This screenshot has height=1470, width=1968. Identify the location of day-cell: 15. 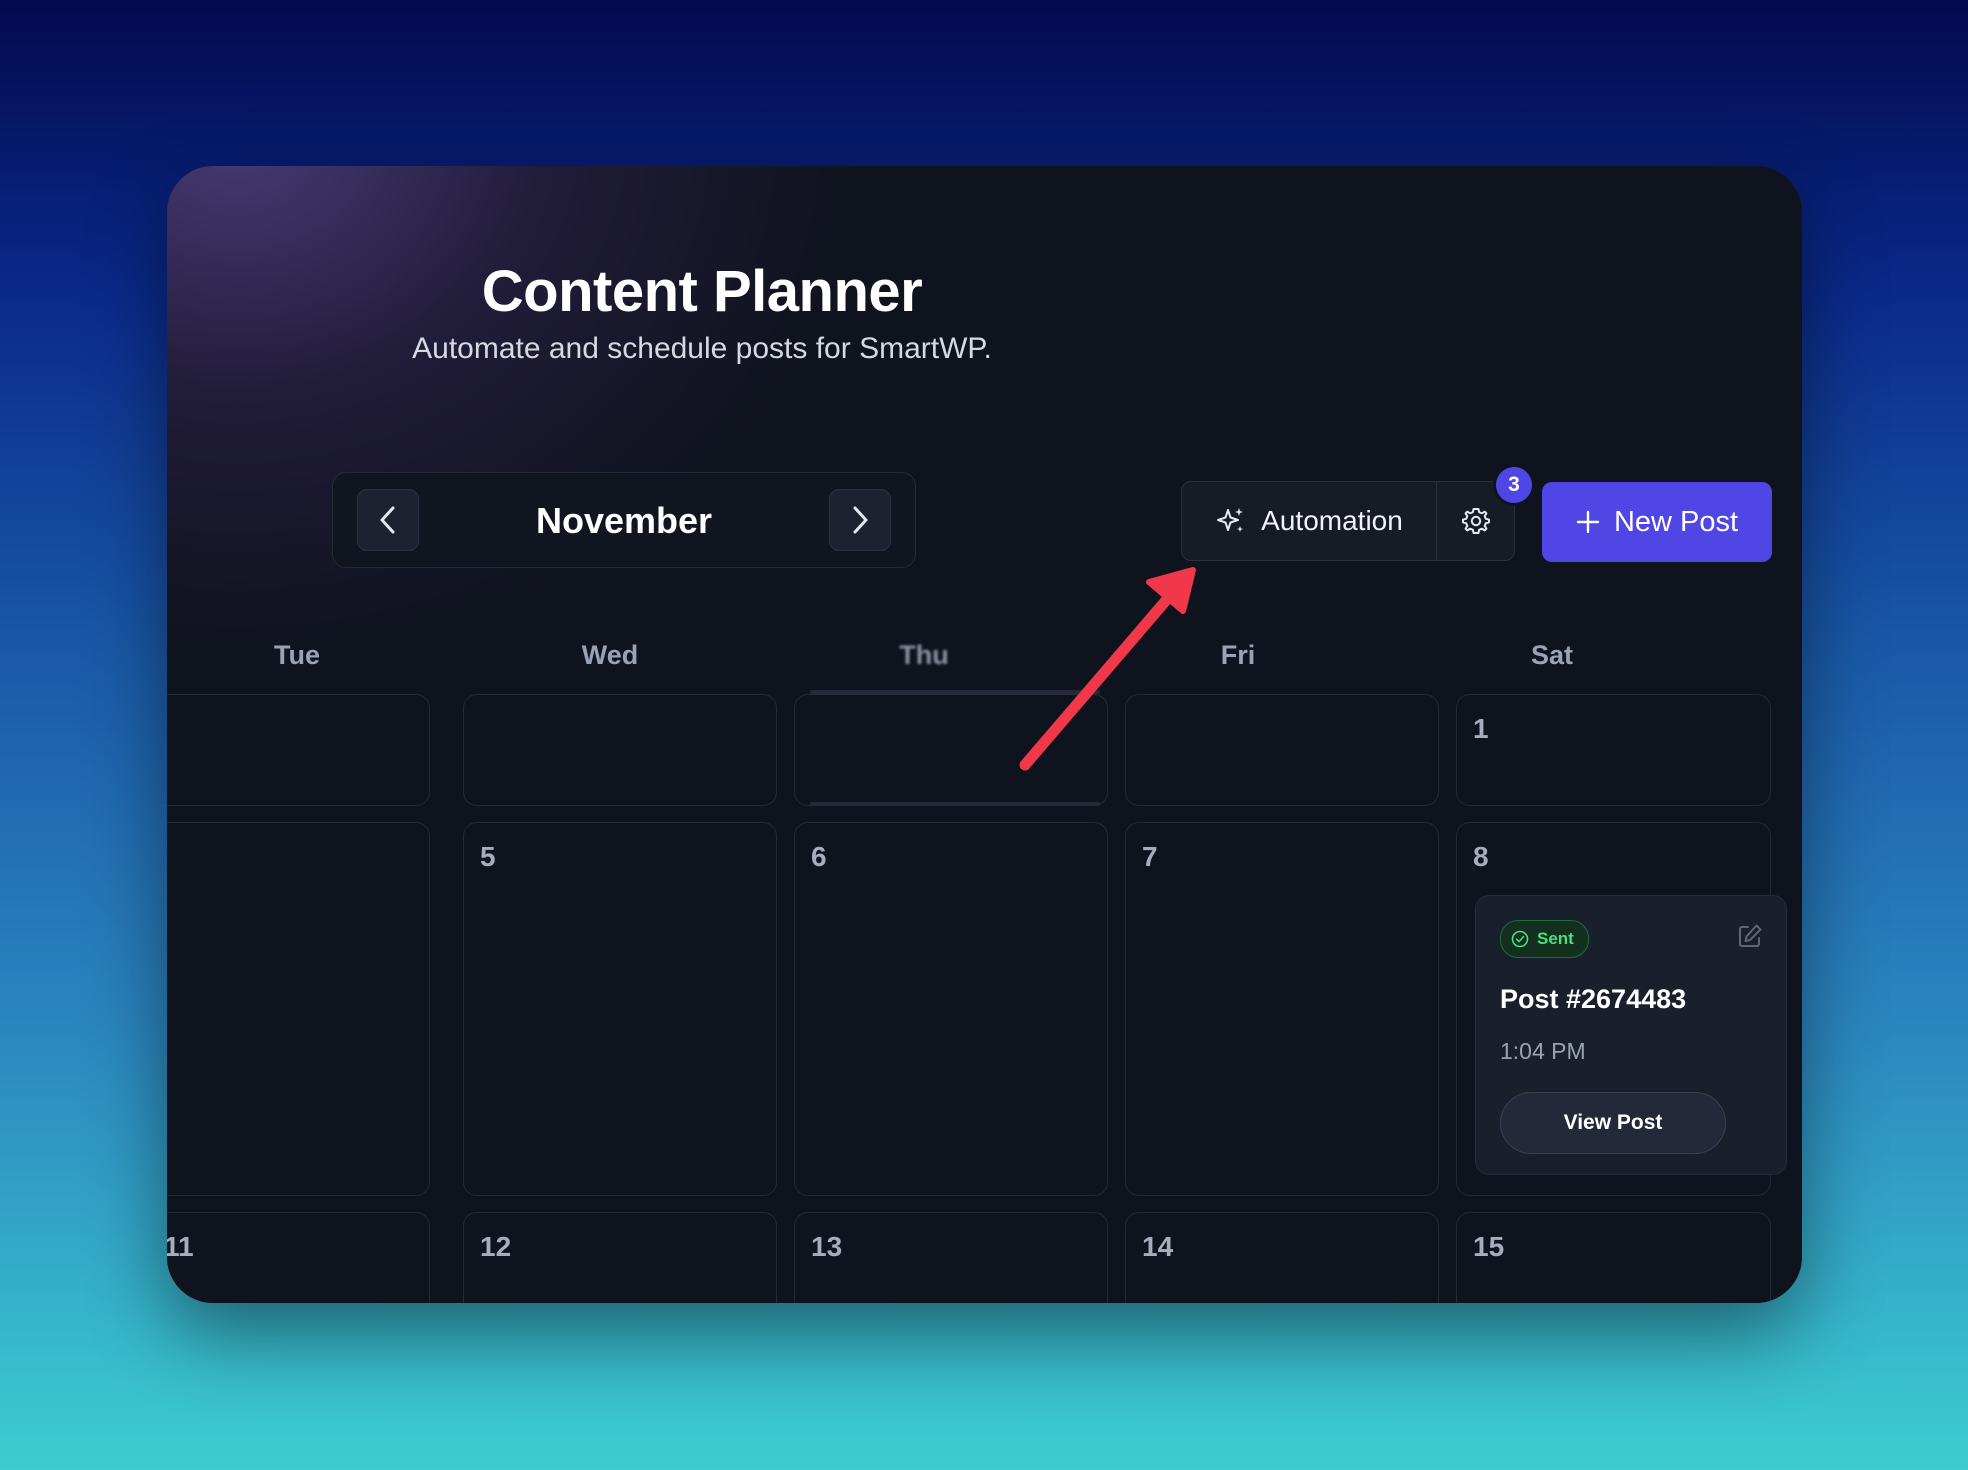
(1613, 1257).